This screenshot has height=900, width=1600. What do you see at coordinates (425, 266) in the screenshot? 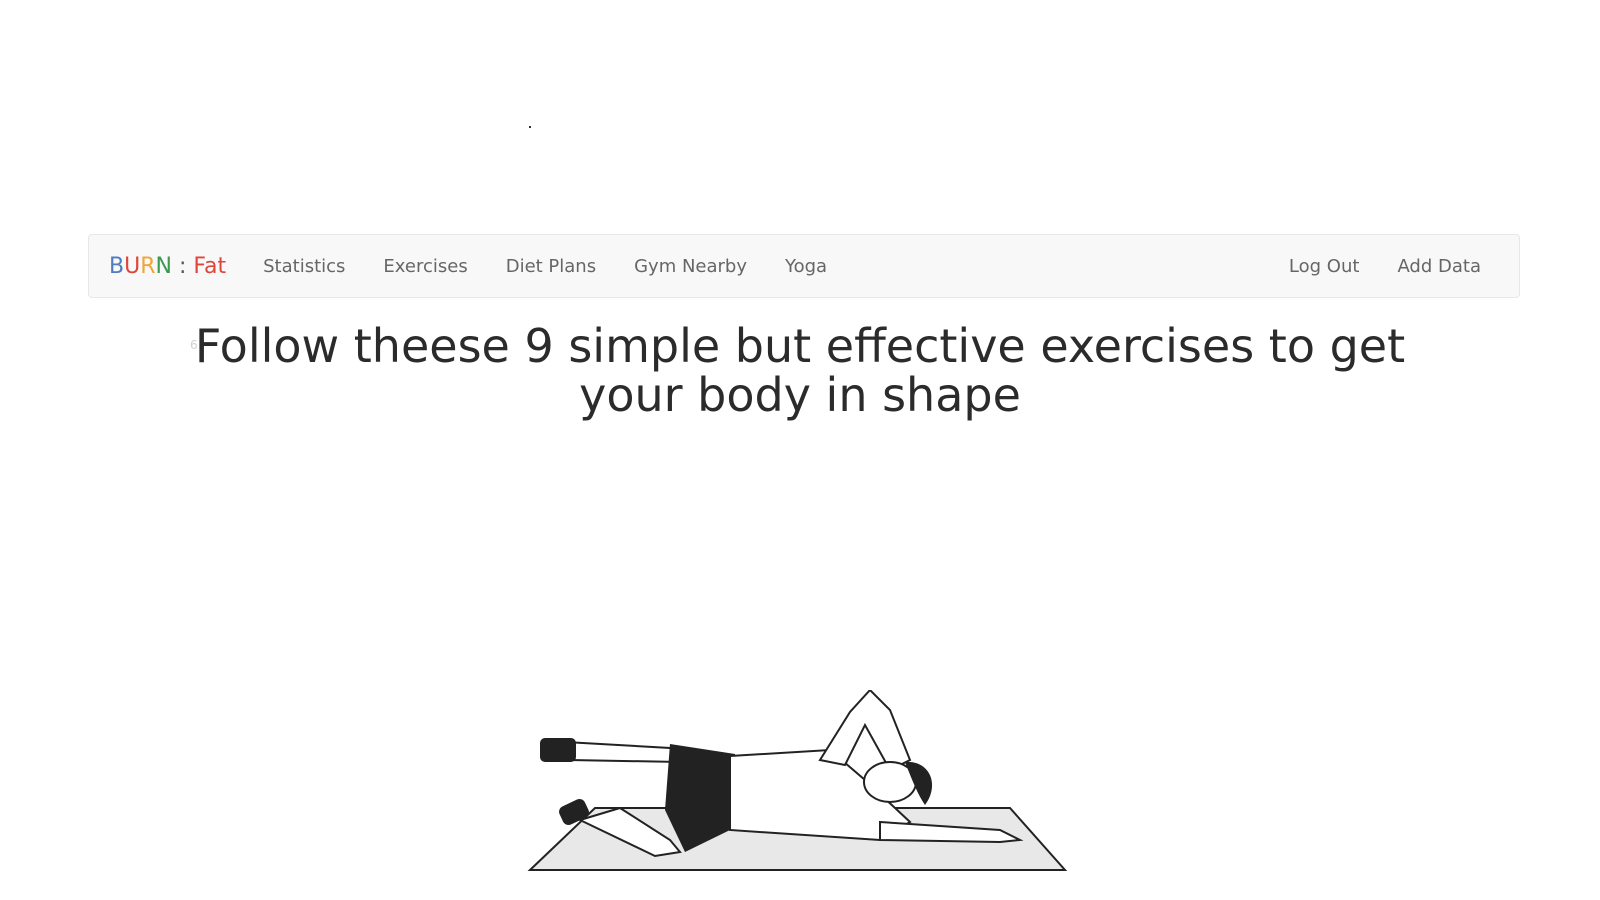
I see `nav-link-exercises: Exercises` at bounding box center [425, 266].